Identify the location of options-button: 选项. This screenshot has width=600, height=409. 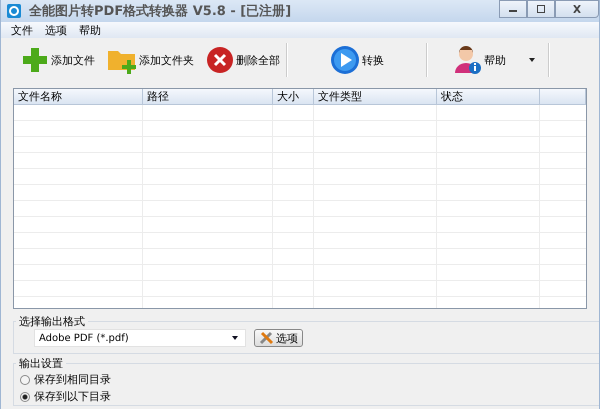
(278, 338).